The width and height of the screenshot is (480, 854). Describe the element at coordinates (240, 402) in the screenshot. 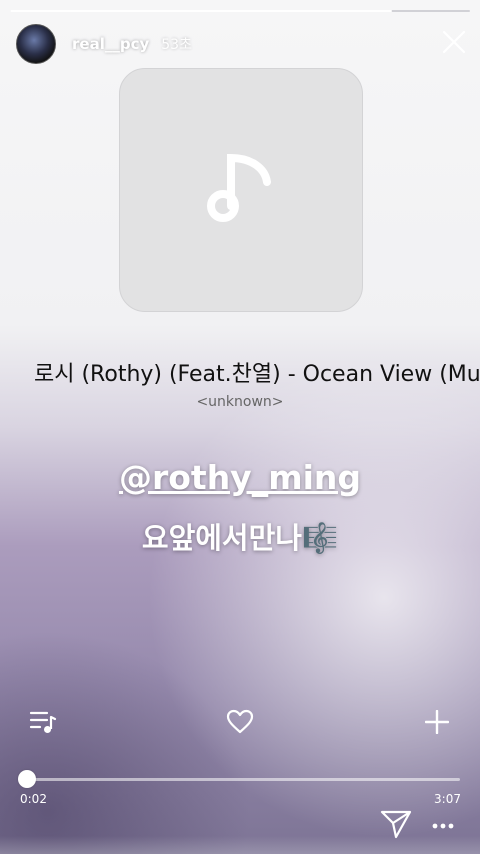

I see `artist-name: <unknown>` at that location.